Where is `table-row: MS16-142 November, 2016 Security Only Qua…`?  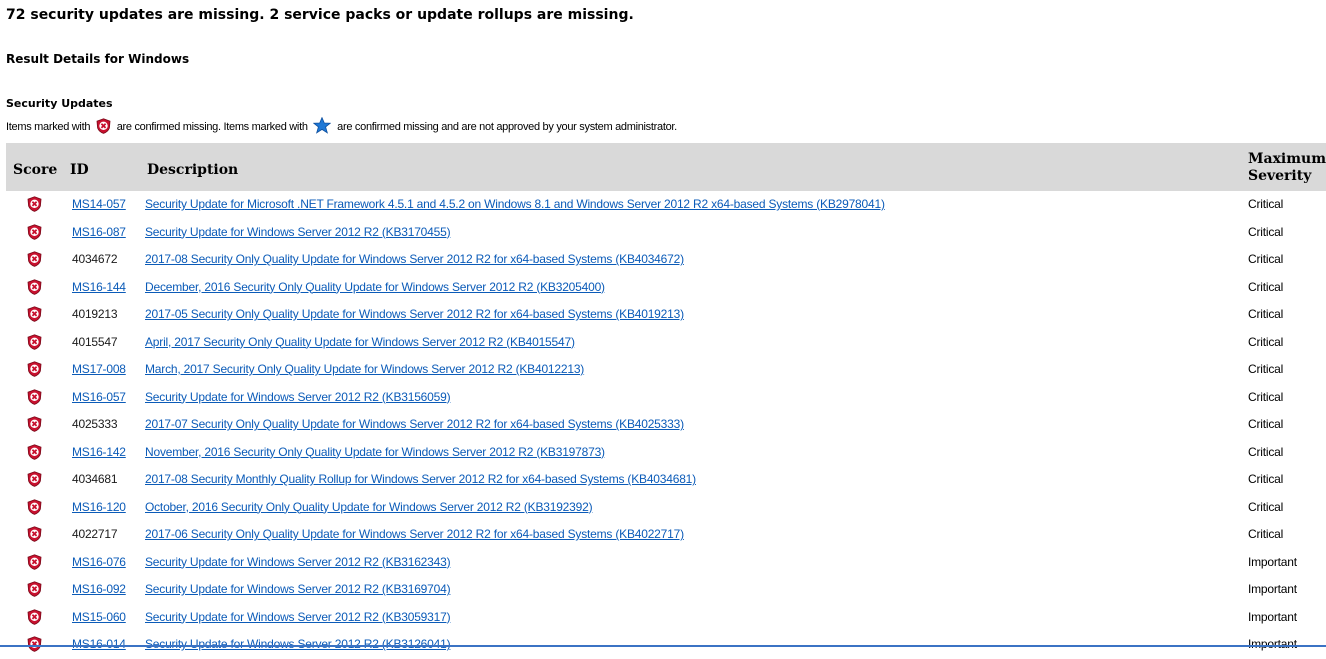 table-row: MS16-142 November, 2016 Security Only Qua… is located at coordinates (666, 453).